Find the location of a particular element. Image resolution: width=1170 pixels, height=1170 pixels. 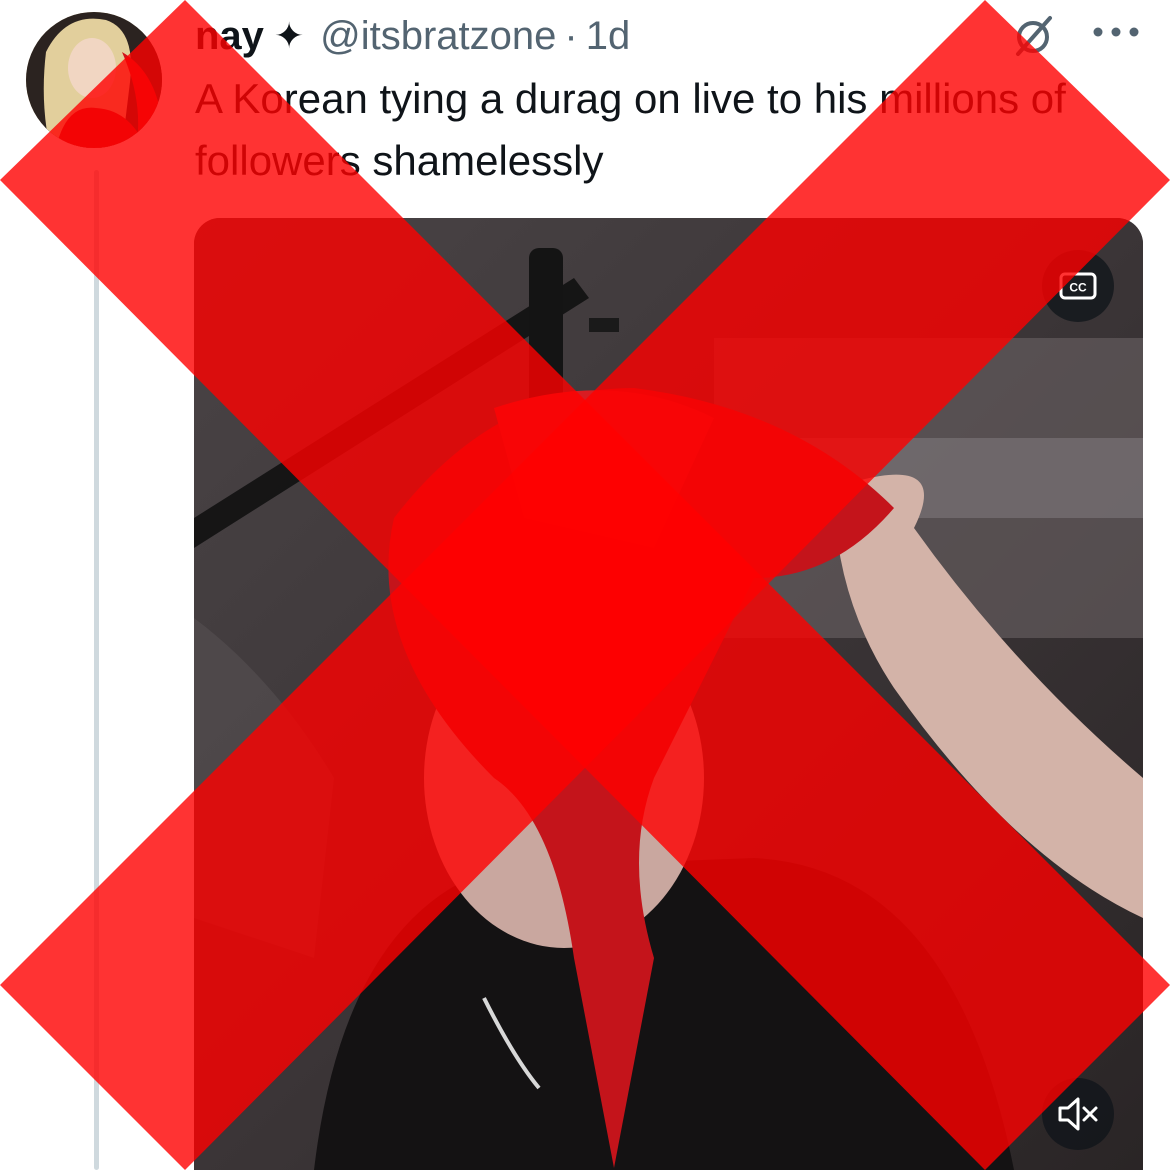

grok-icon is located at coordinates (1034, 36).